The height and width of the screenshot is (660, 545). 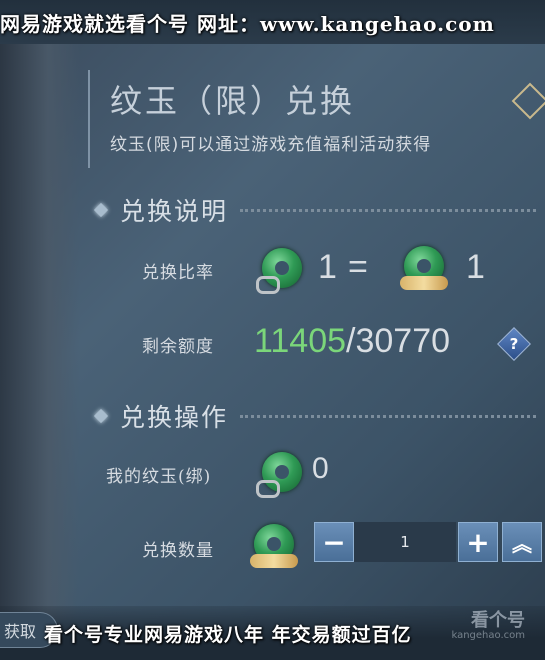 What do you see at coordinates (247, 23) in the screenshot?
I see `watermark-top-text: 网易游戏就选看个号 网址：www.kangehao.com` at bounding box center [247, 23].